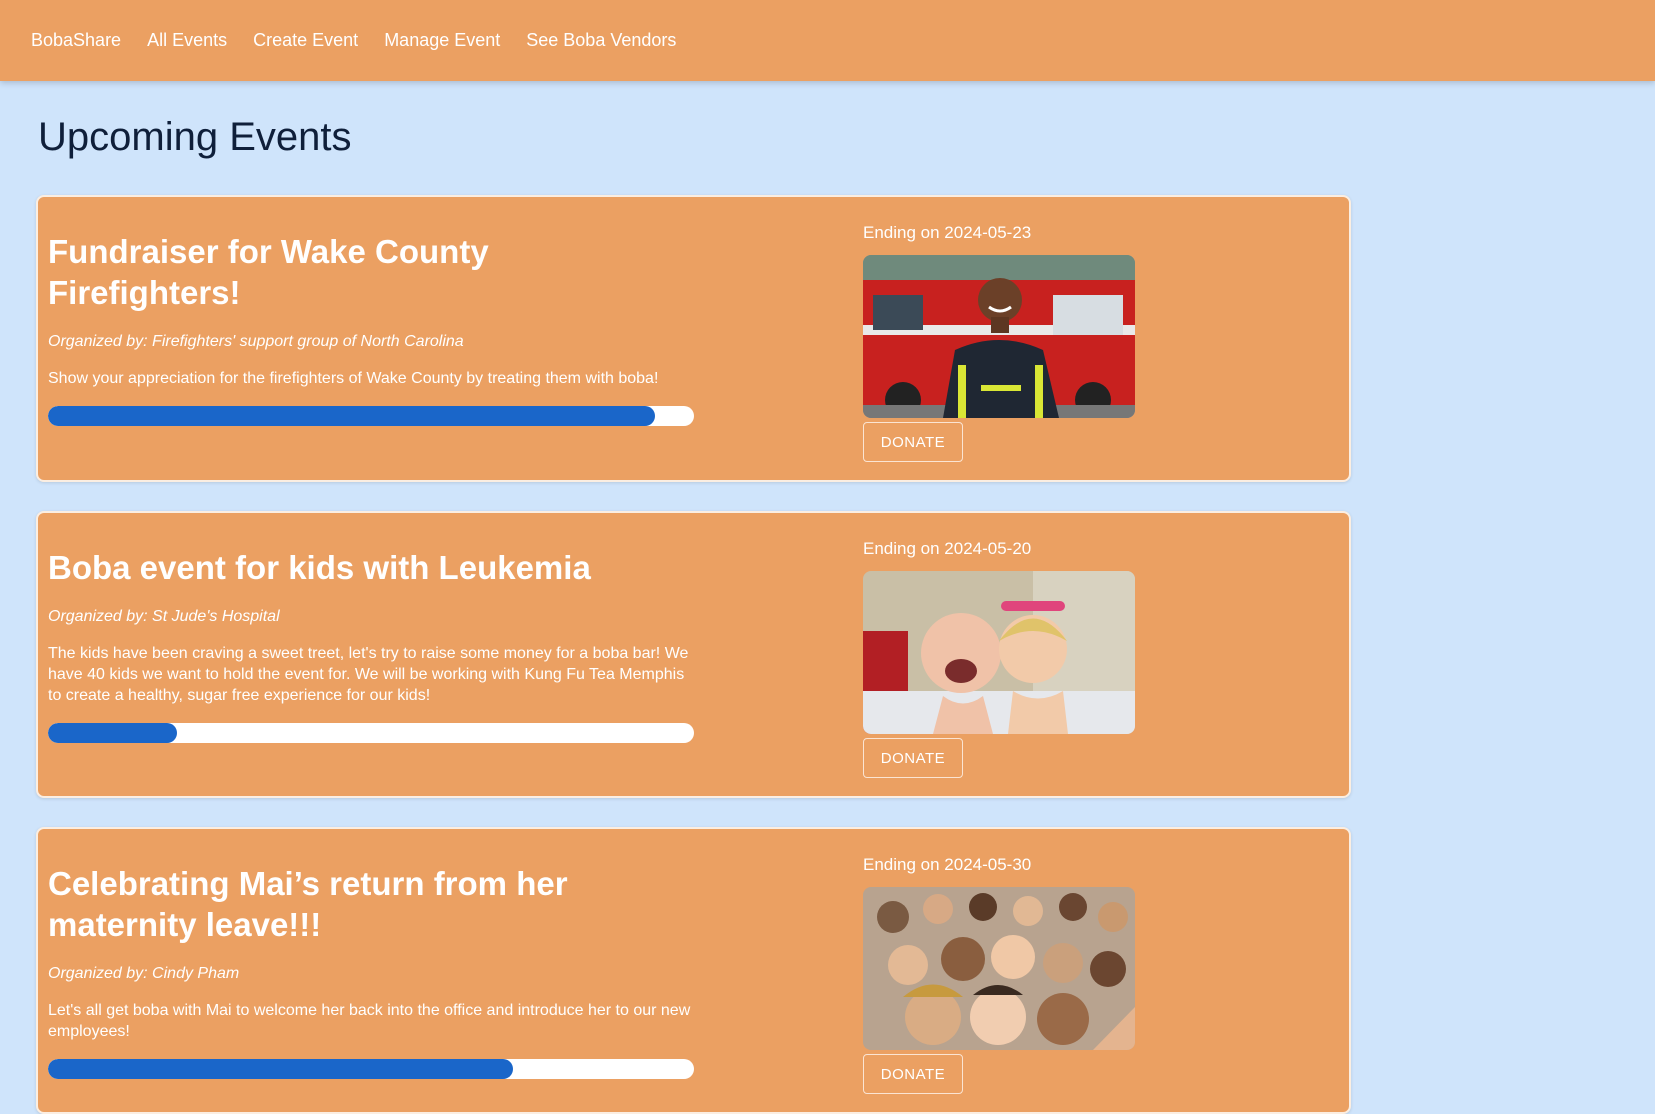  Describe the element at coordinates (947, 864) in the screenshot. I see `event-ending-date: Ending on 2024-05-30` at that location.